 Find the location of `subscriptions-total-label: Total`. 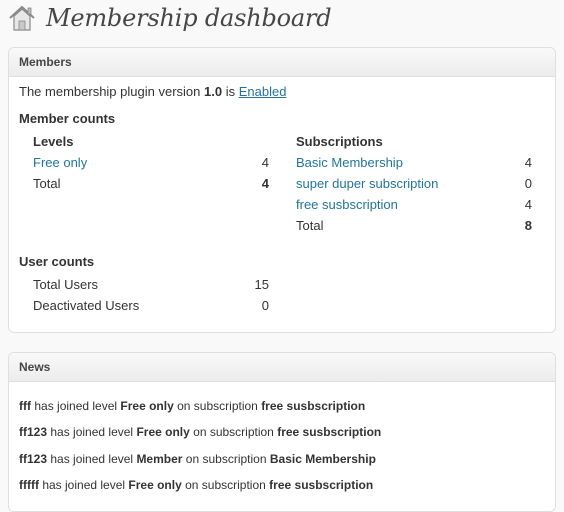

subscriptions-total-label: Total is located at coordinates (310, 225).